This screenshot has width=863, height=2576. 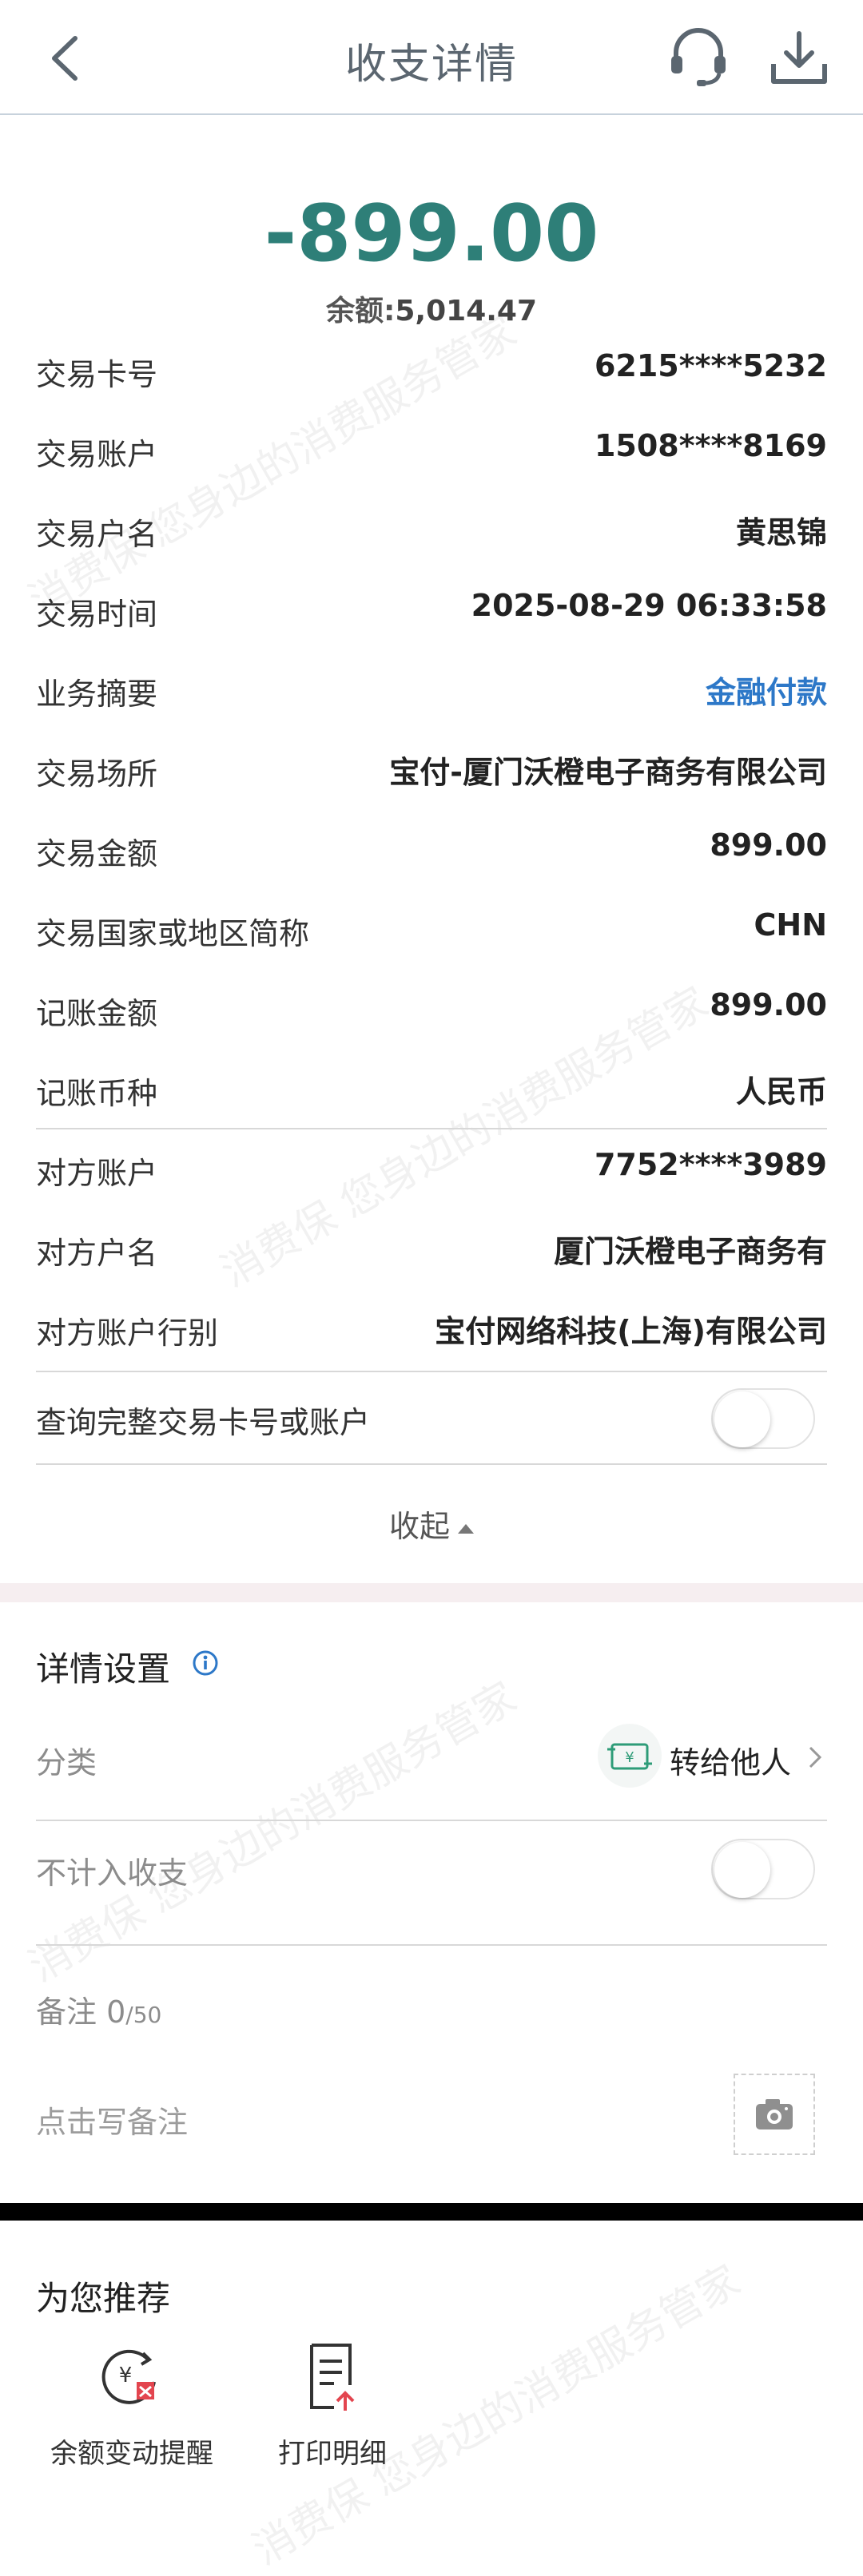 I want to click on remark-max: /50, so click(x=143, y=2015).